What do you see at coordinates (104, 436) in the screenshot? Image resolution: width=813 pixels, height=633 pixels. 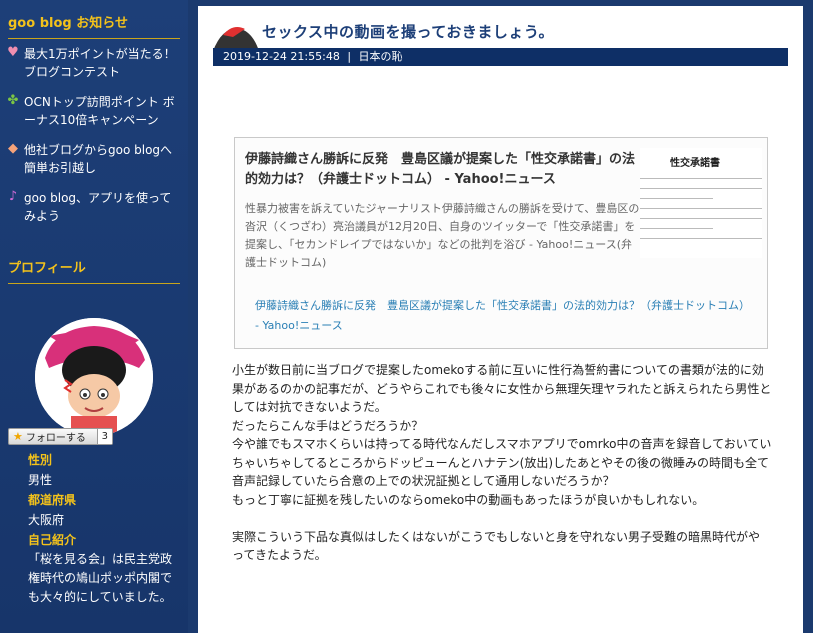 I see `follow-count: 3` at bounding box center [104, 436].